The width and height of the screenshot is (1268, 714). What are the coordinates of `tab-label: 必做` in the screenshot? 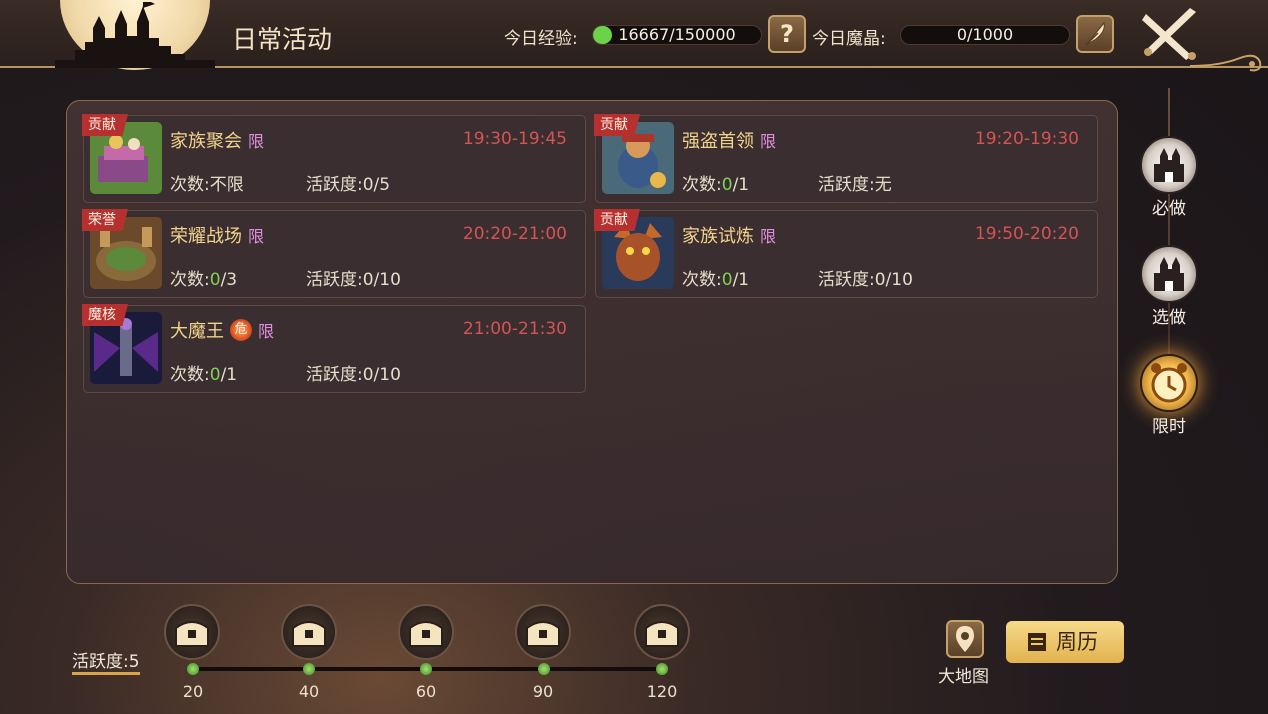 It's located at (1169, 209).